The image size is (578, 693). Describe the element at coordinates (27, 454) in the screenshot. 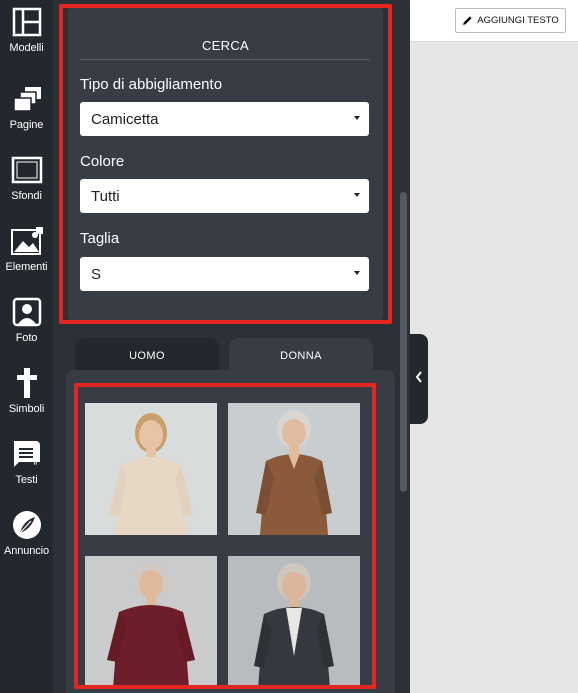

I see `text-icon: "` at that location.